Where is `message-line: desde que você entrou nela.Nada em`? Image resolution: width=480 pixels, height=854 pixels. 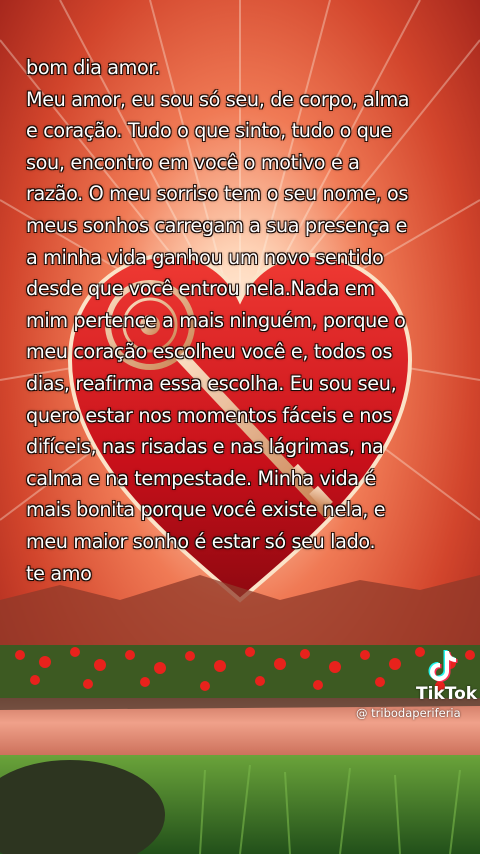 message-line: desde que você entrou nela.Nada em is located at coordinates (200, 289).